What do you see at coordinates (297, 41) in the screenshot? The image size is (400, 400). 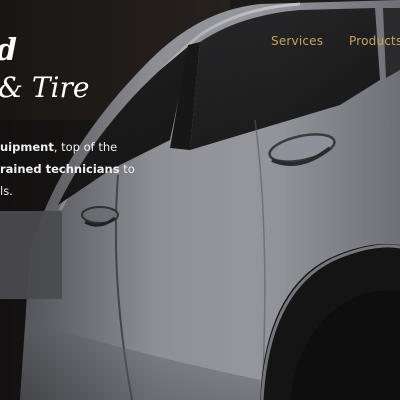 I see `nav-link-services: Services` at bounding box center [297, 41].